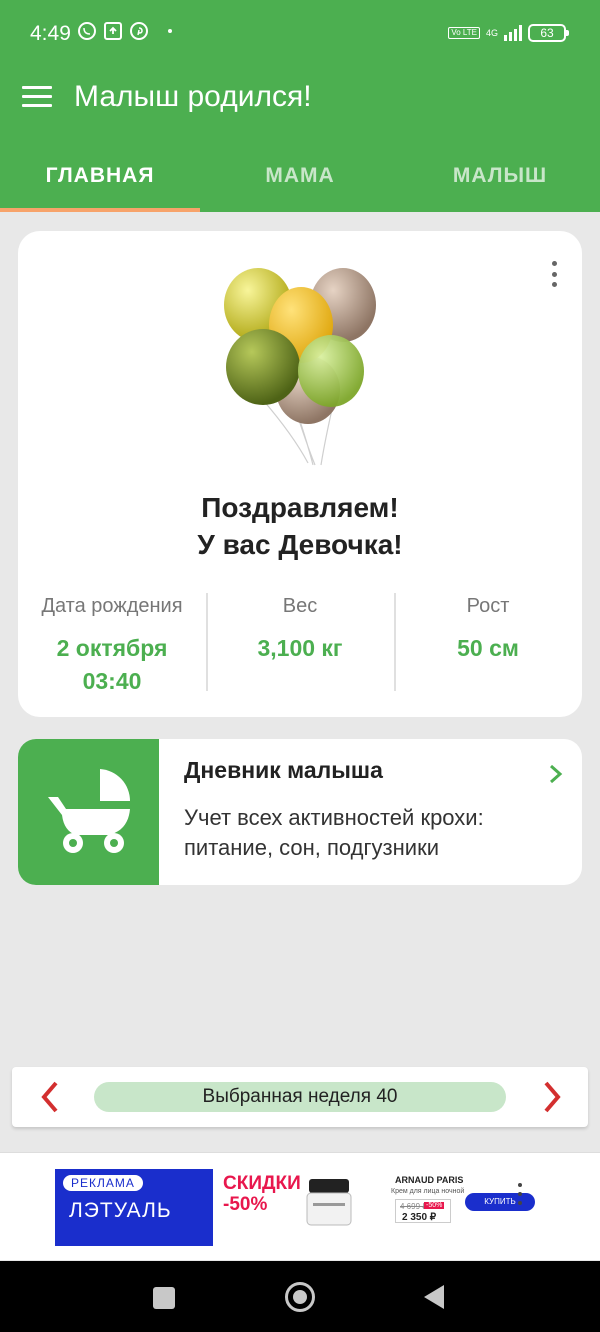 The image size is (600, 1332). I want to click on congrats-line-1: Поздравляем!, so click(300, 507).